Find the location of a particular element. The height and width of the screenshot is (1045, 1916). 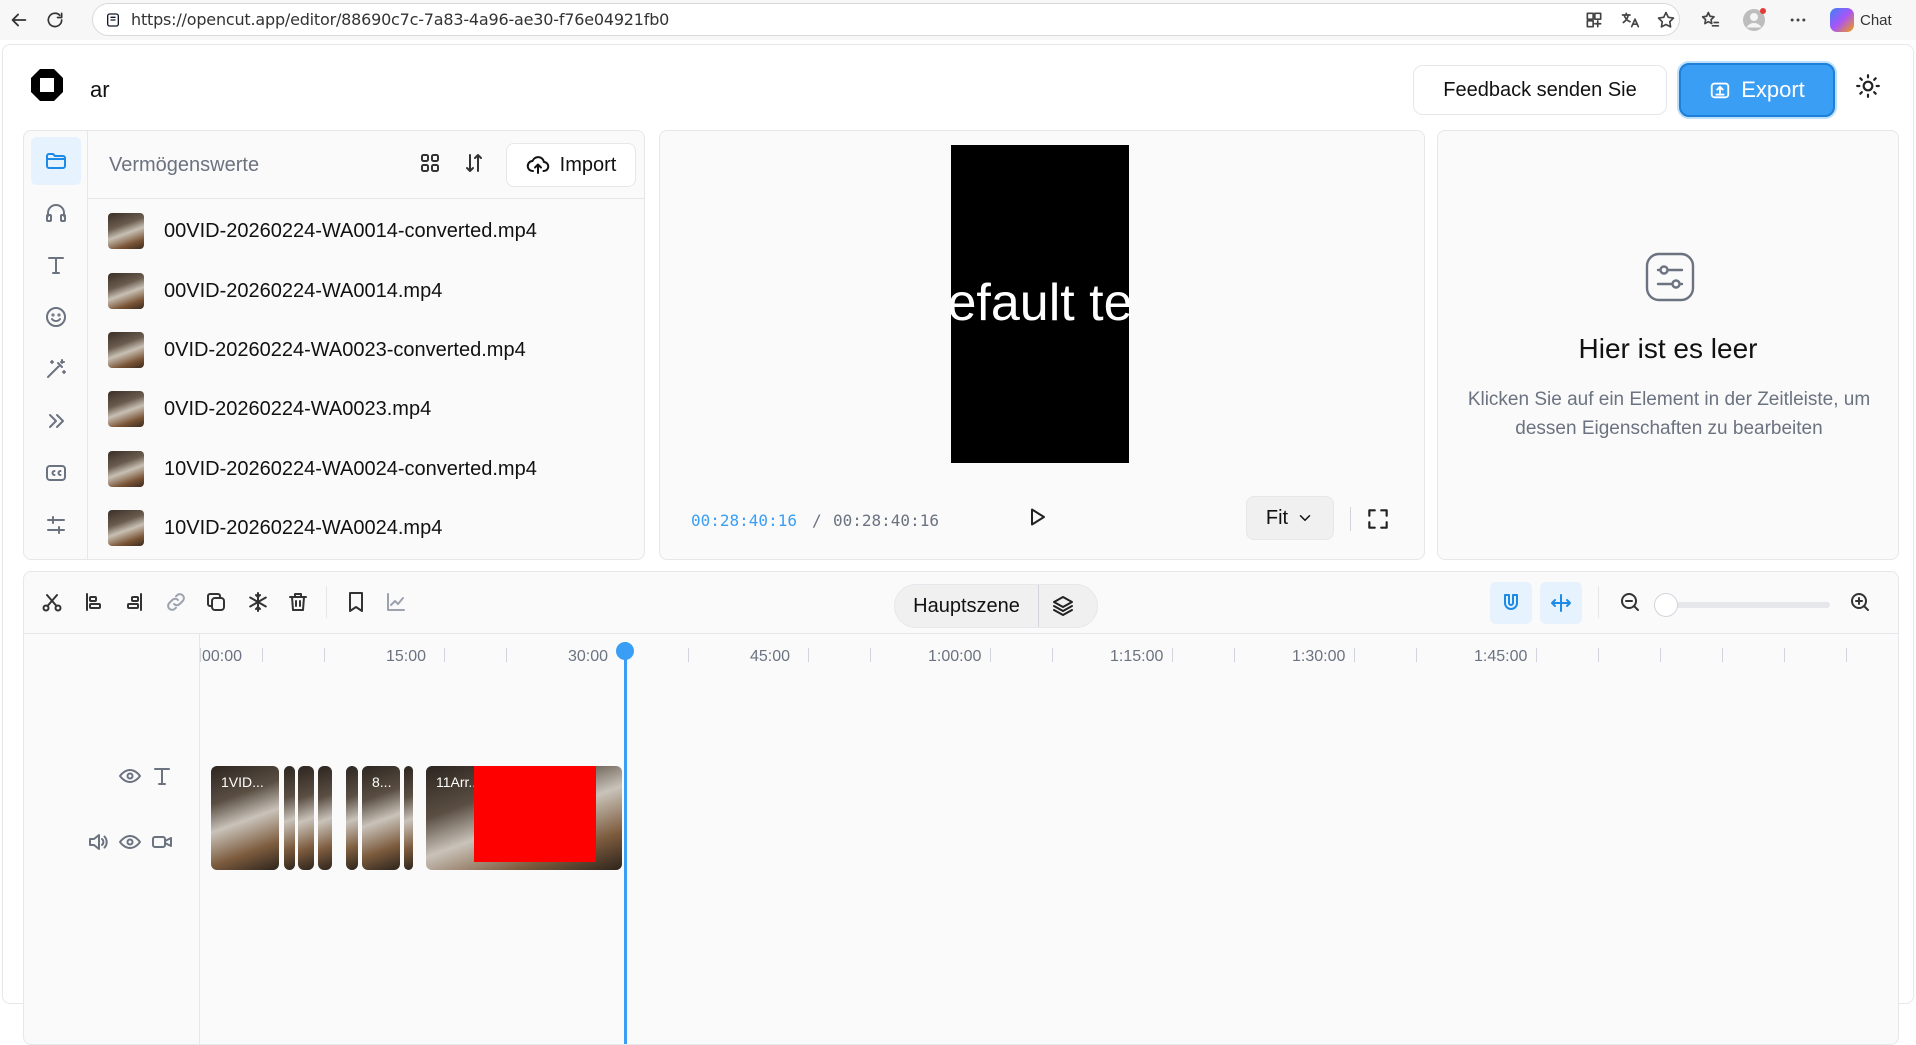

theme-toggle-sun-icon is located at coordinates (1872, 90).